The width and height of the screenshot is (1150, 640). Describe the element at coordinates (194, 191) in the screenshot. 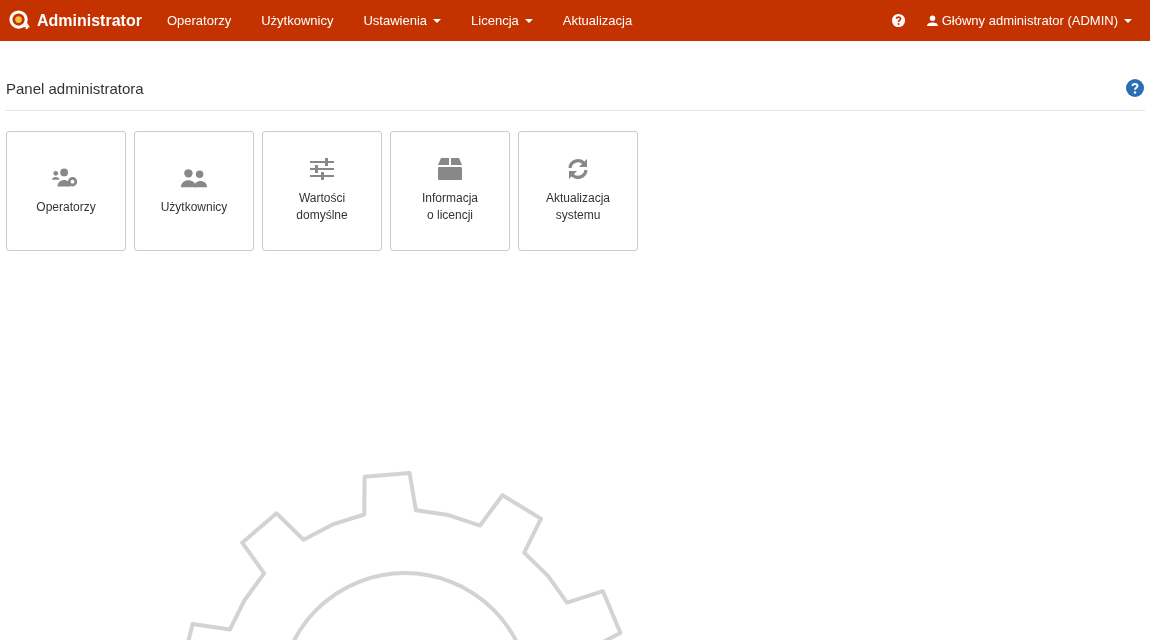

I see `tile-button: Użytkownicy` at that location.